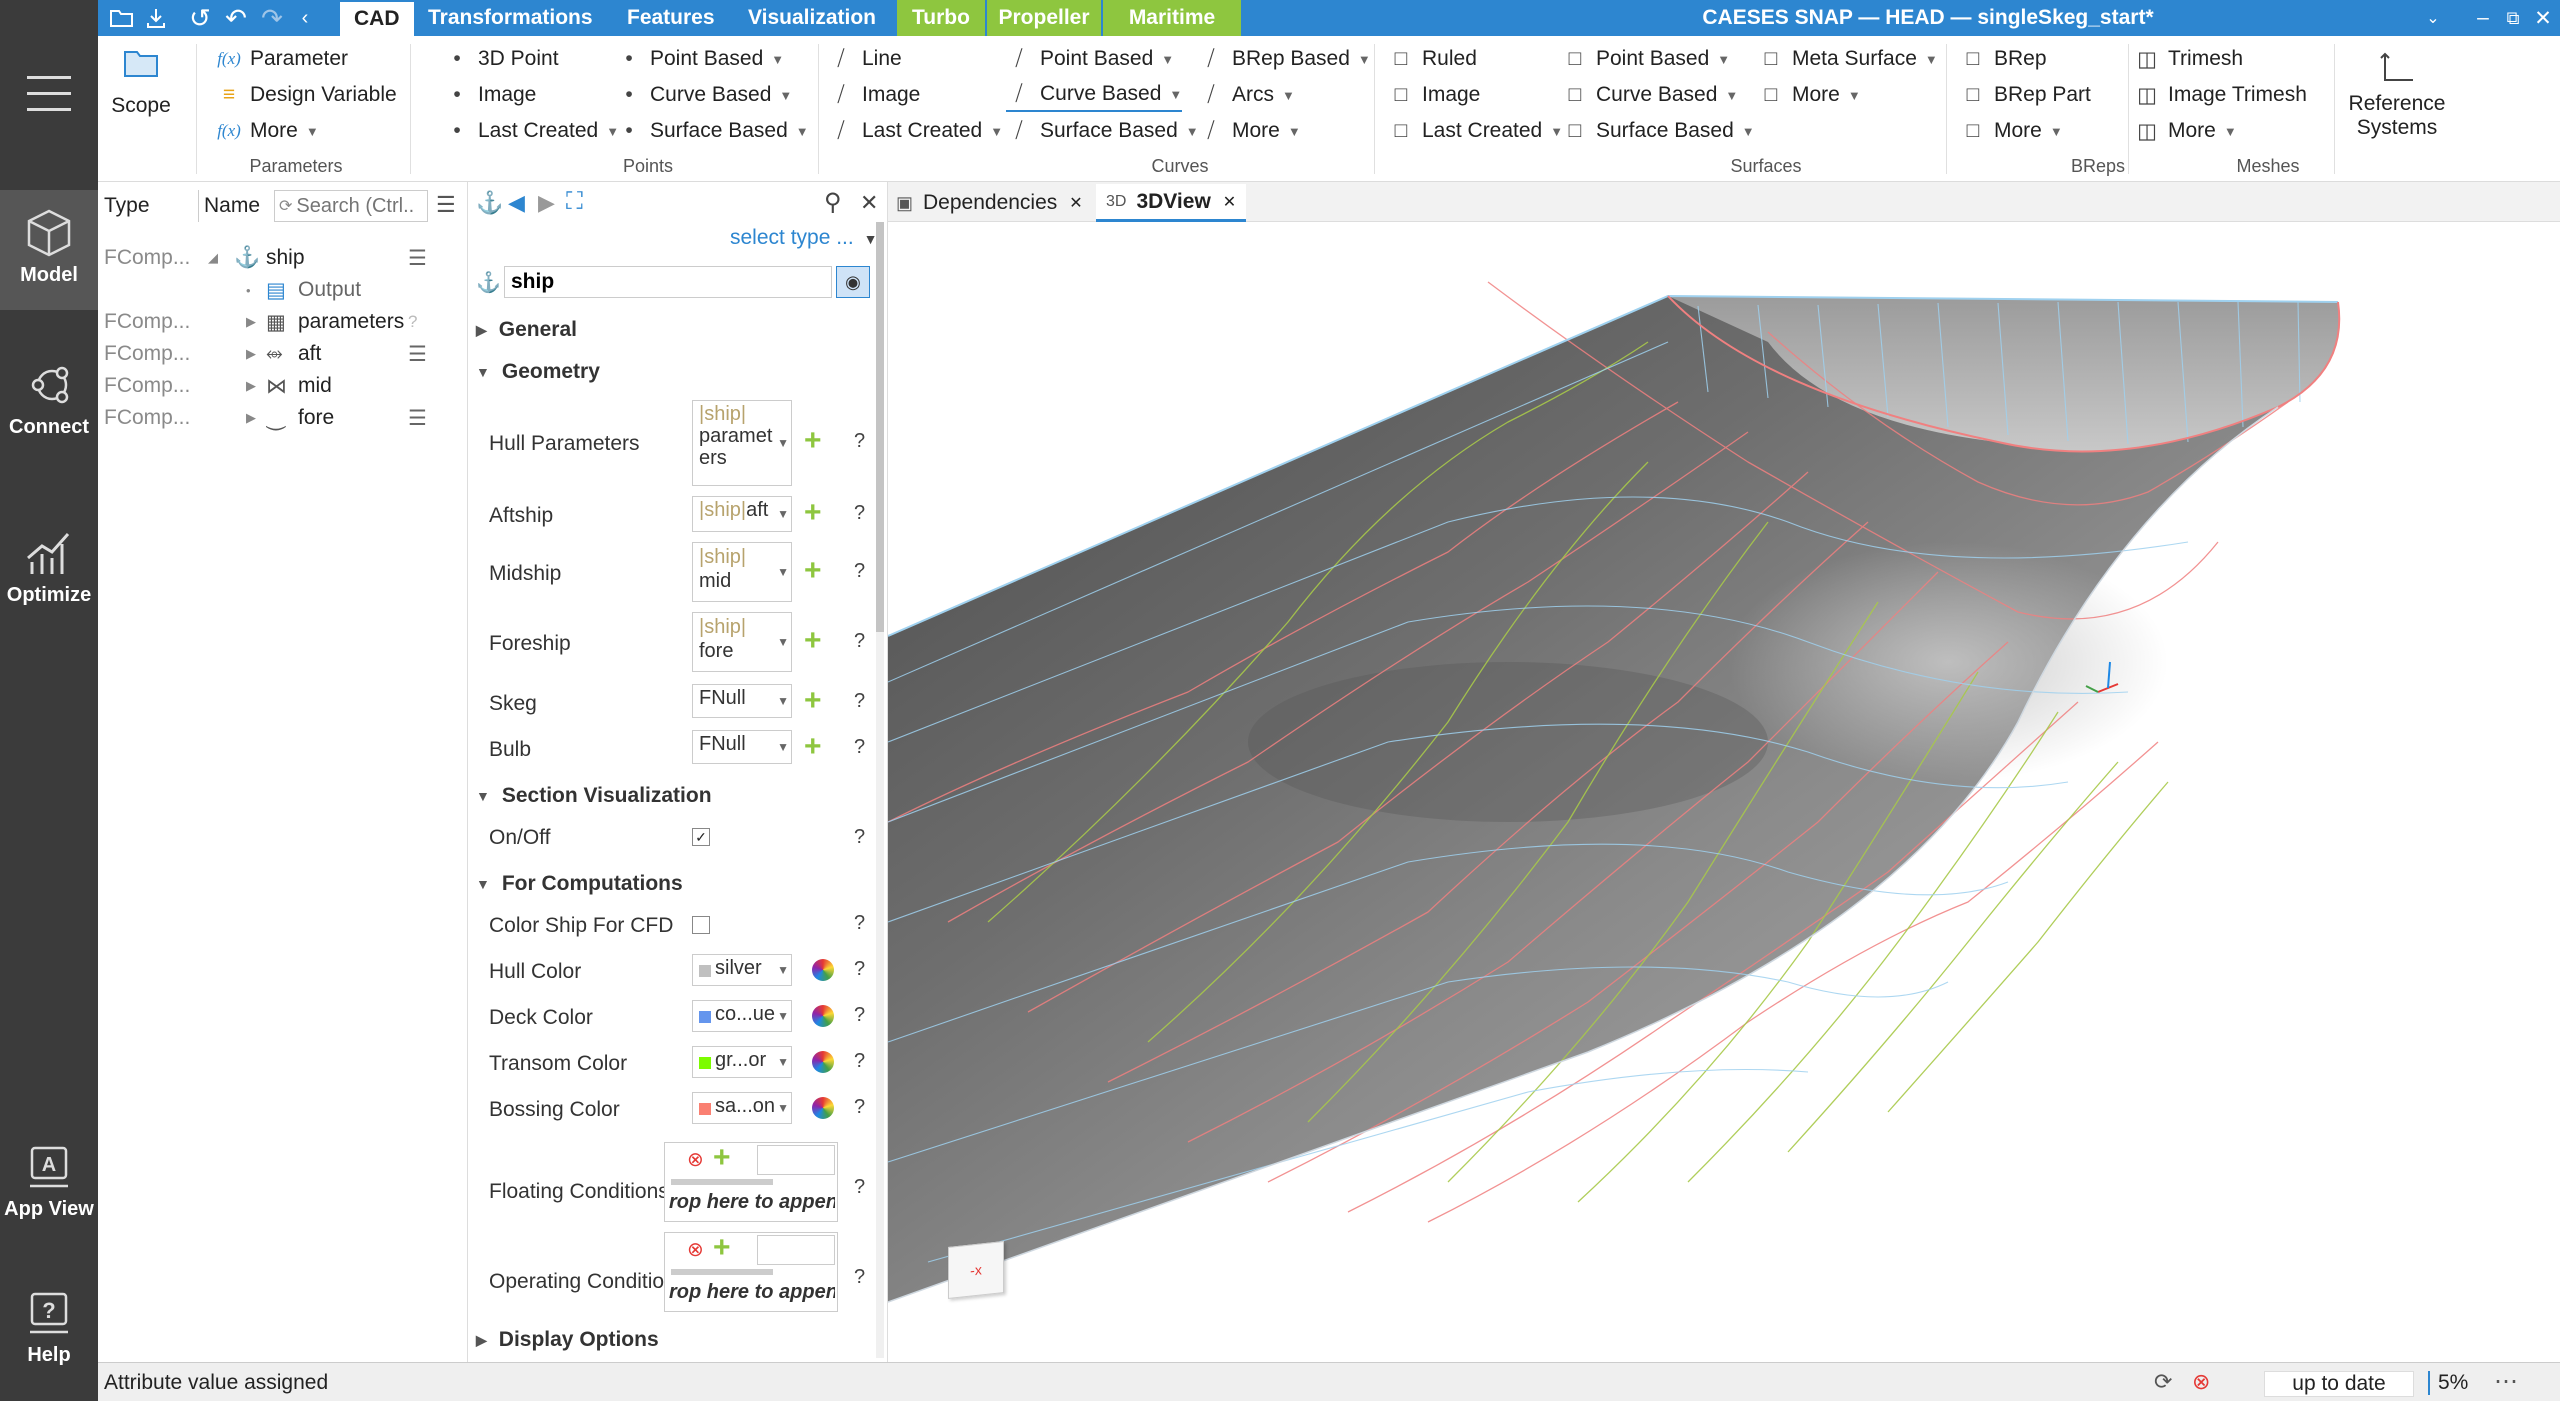 This screenshot has height=1401, width=2560. Describe the element at coordinates (2011, 131) in the screenshot. I see `brep-more-button: □ More ▼` at that location.